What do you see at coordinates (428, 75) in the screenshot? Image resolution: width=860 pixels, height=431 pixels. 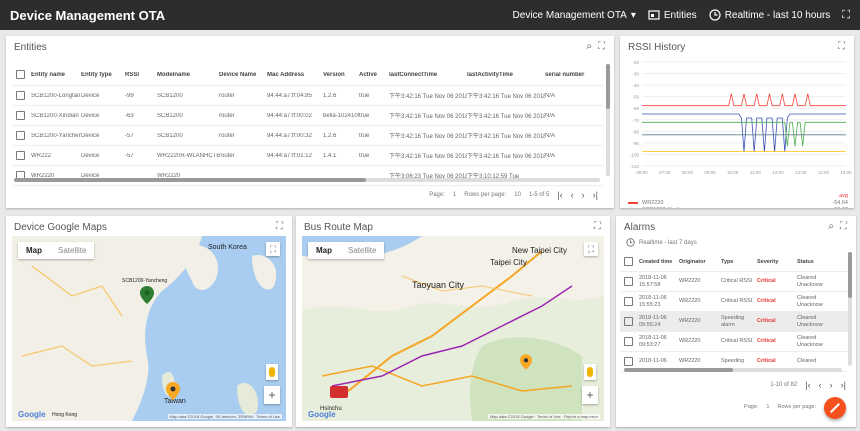 I see `column-header: lastConnectTime` at bounding box center [428, 75].